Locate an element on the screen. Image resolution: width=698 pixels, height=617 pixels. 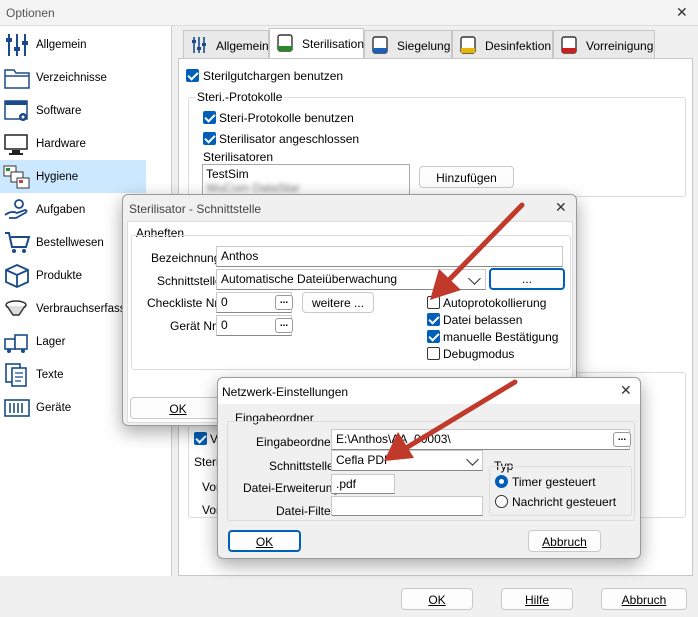
list-item: WuCom DataStar is located at coordinates (253, 188).